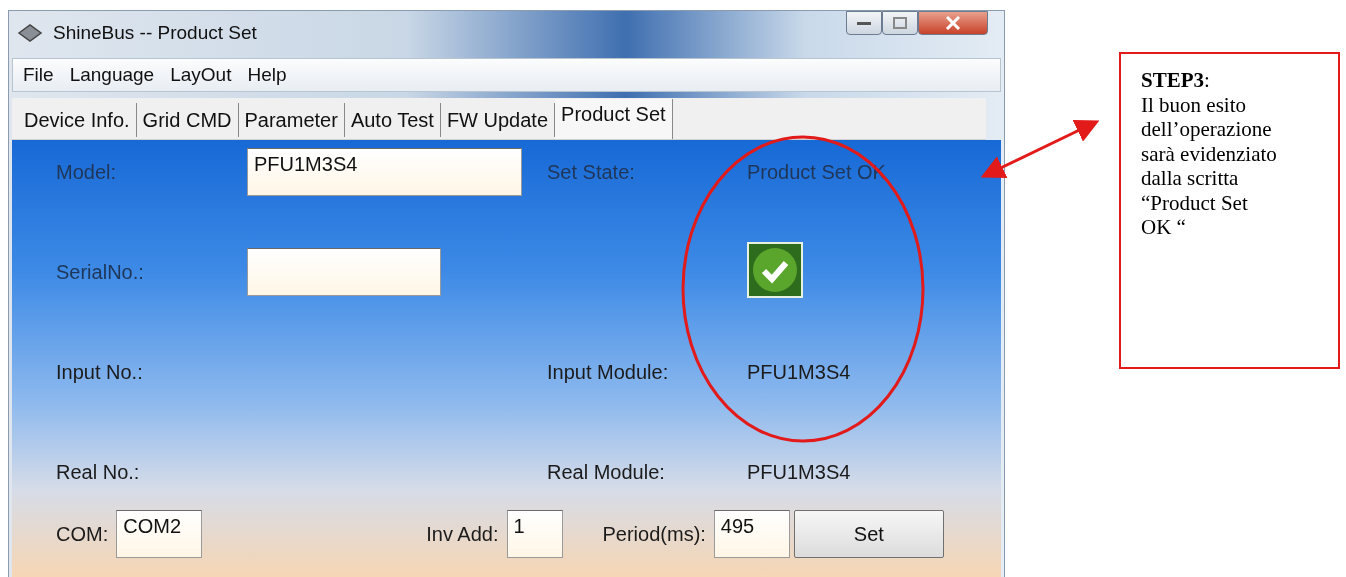 The height and width of the screenshot is (577, 1346). What do you see at coordinates (87, 172) in the screenshot?
I see `field-label: Model:` at bounding box center [87, 172].